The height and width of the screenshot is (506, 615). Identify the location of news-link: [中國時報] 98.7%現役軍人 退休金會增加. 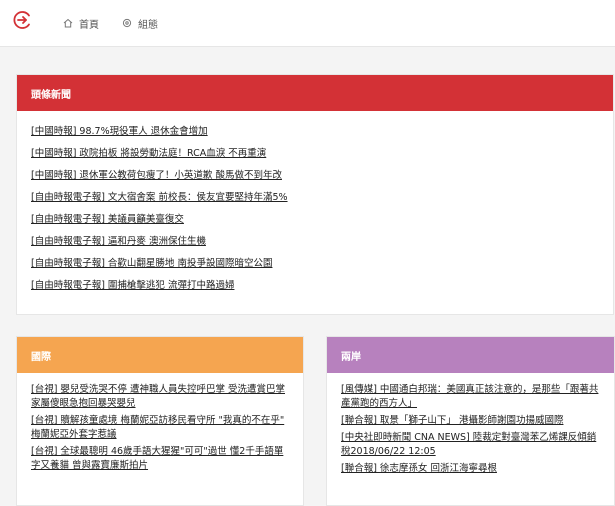
(315, 131).